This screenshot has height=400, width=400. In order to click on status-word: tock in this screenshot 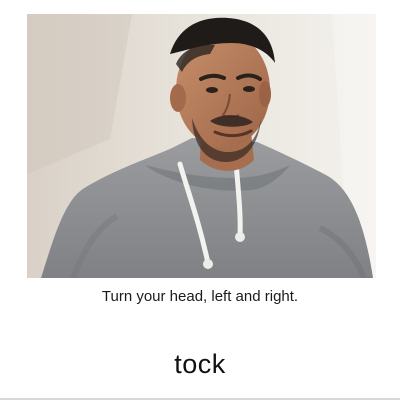, I will do `click(200, 364)`.